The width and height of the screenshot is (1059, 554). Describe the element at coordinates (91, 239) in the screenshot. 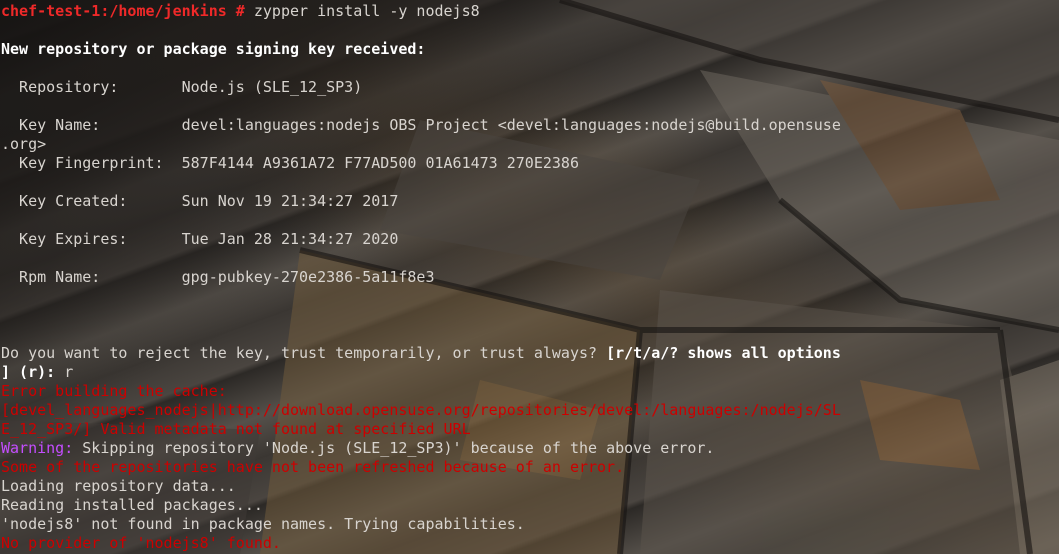

I see `field-label: Key Expires:` at that location.